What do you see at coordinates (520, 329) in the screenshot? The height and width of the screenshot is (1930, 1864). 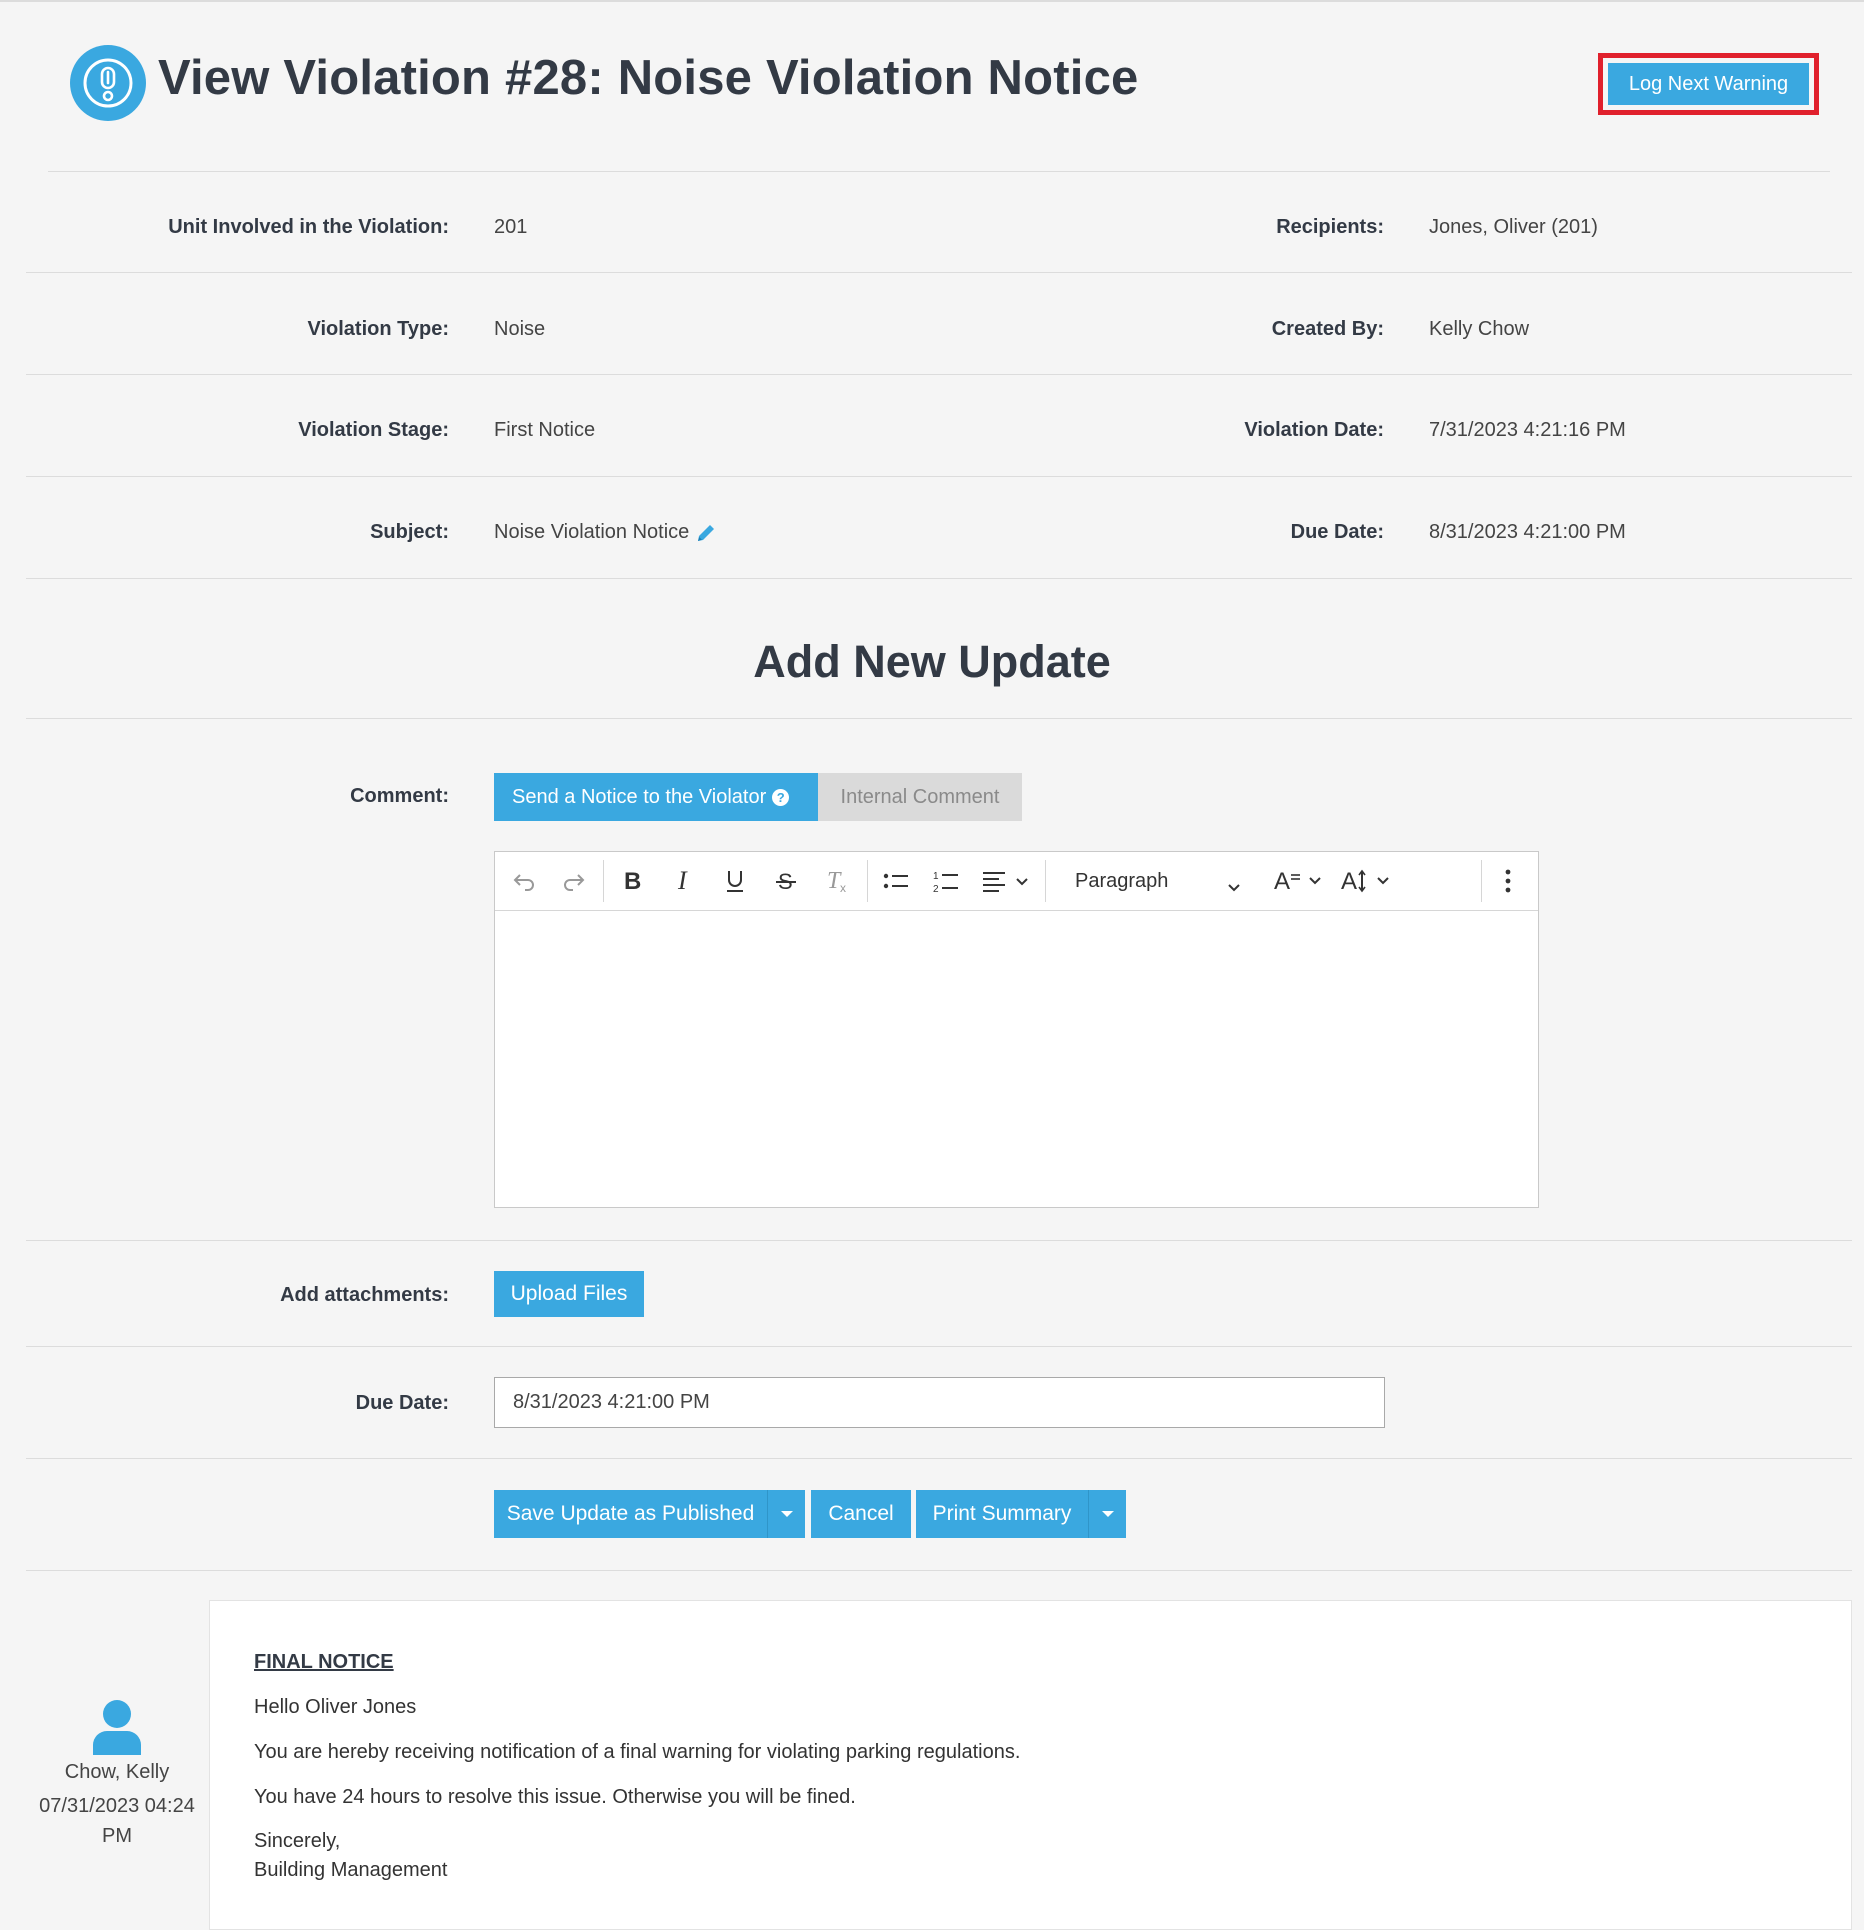 I see `violation-type-value: Noise` at bounding box center [520, 329].